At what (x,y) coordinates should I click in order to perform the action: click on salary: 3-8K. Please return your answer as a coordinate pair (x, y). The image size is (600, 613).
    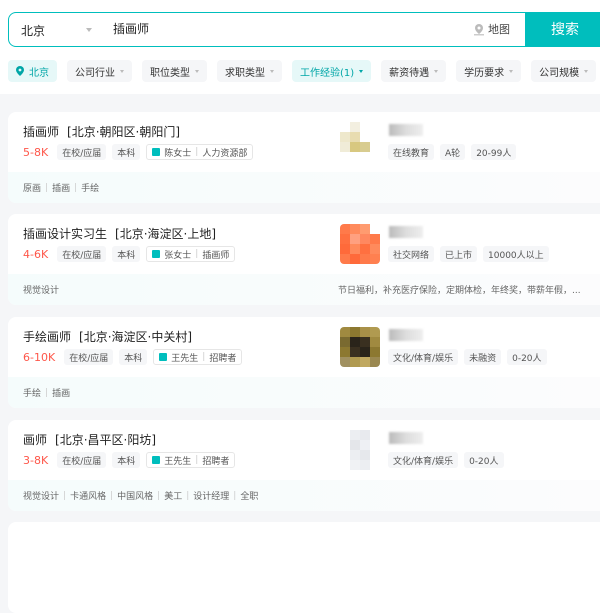
    Looking at the image, I should click on (36, 460).